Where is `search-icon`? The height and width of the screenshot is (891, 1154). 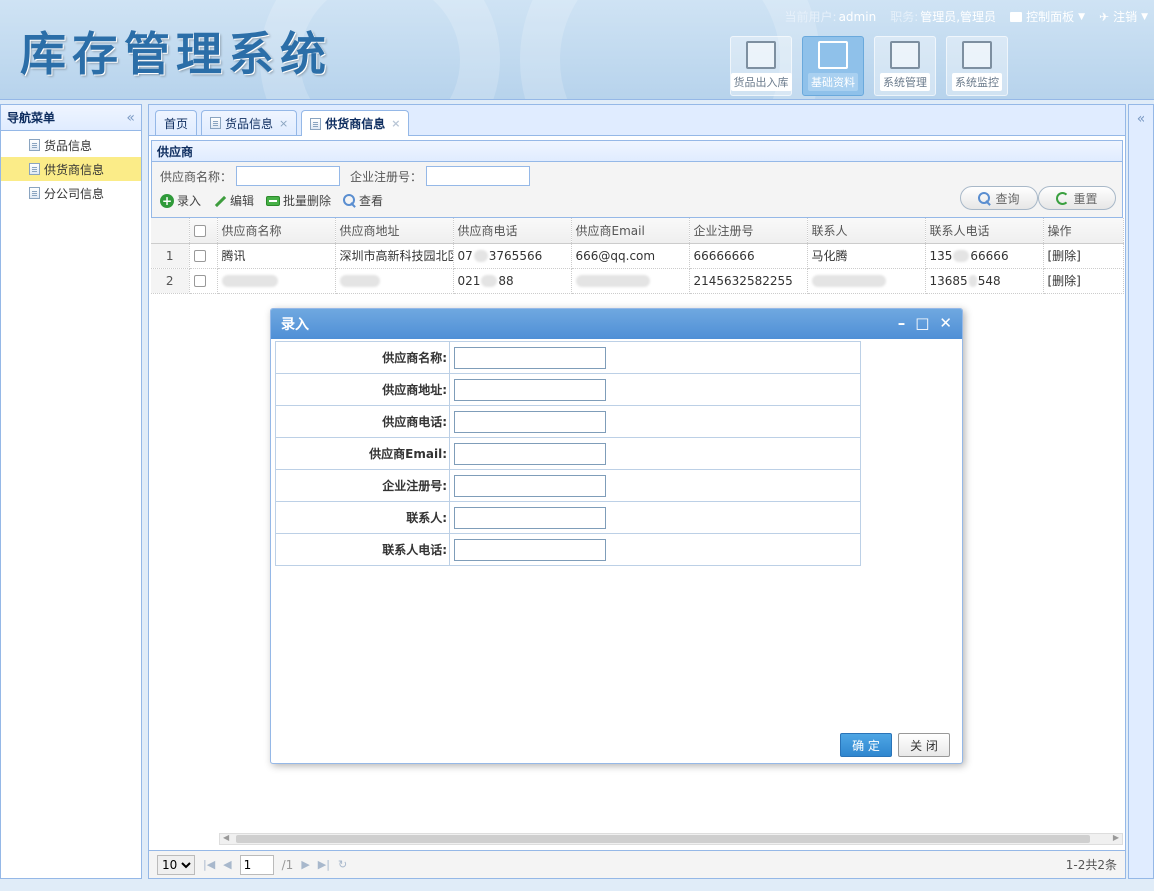 search-icon is located at coordinates (984, 198).